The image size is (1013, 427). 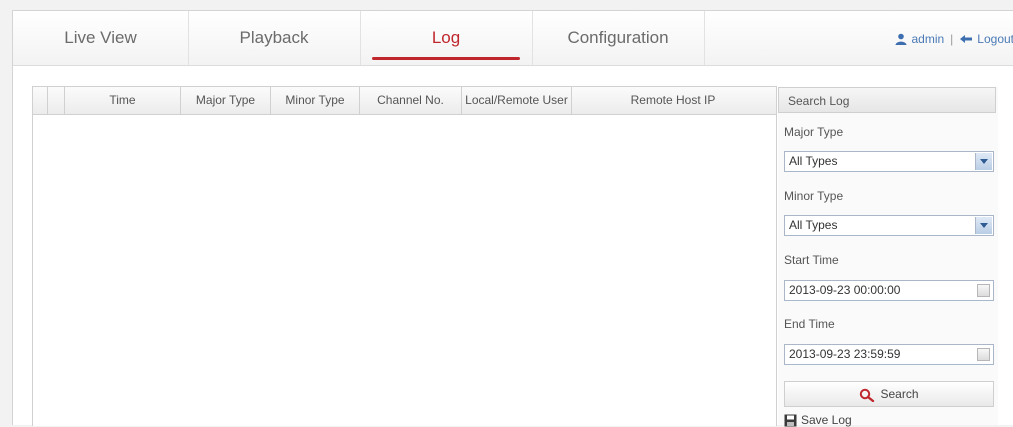 I want to click on tab-configuration: Configuration, so click(x=618, y=38).